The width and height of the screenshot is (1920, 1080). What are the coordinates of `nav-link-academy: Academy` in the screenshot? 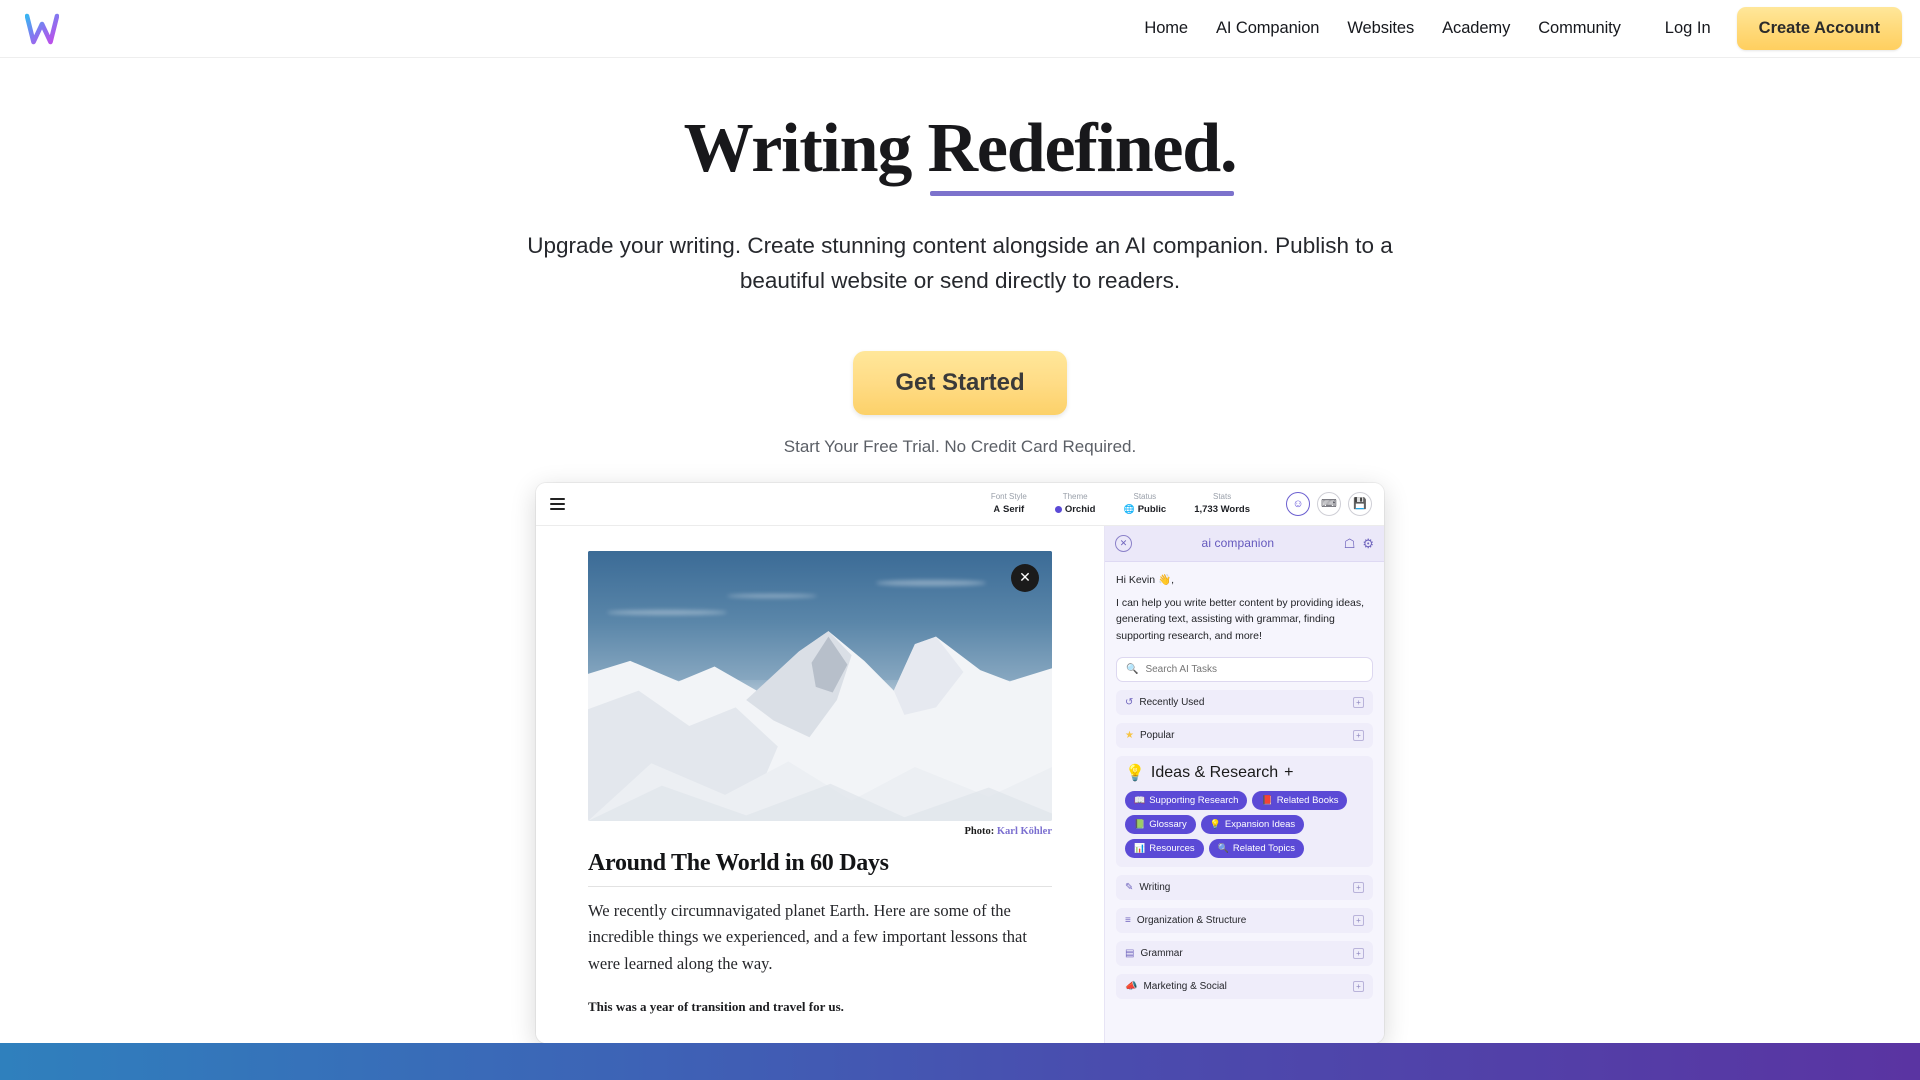 It's located at (1476, 28).